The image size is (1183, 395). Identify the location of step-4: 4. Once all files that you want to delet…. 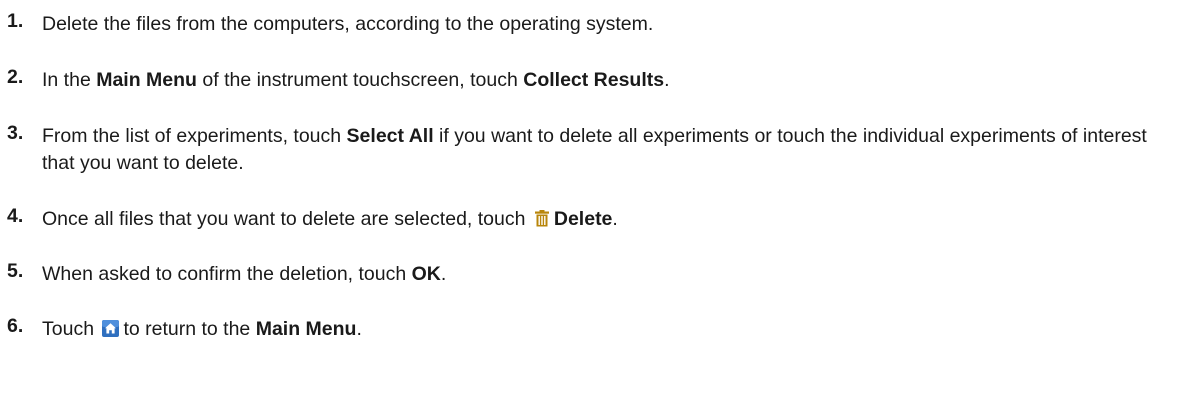
(591, 219).